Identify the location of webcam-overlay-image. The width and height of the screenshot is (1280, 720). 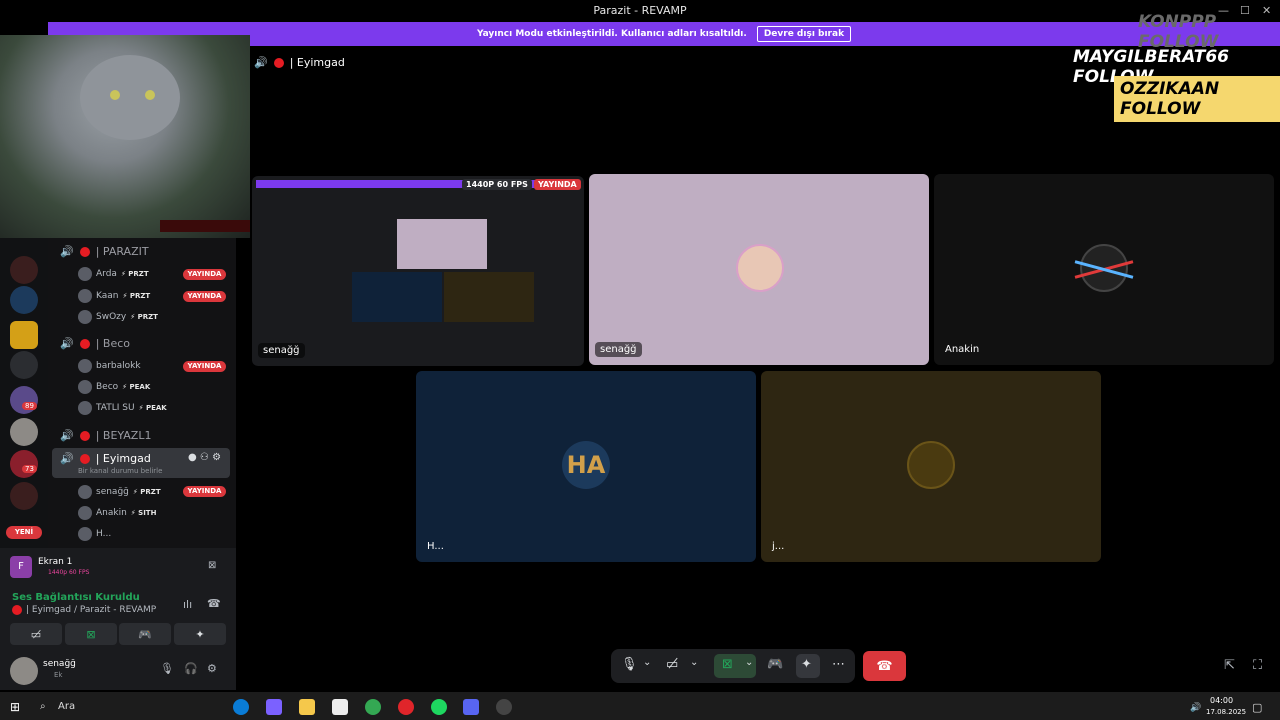
(125, 136).